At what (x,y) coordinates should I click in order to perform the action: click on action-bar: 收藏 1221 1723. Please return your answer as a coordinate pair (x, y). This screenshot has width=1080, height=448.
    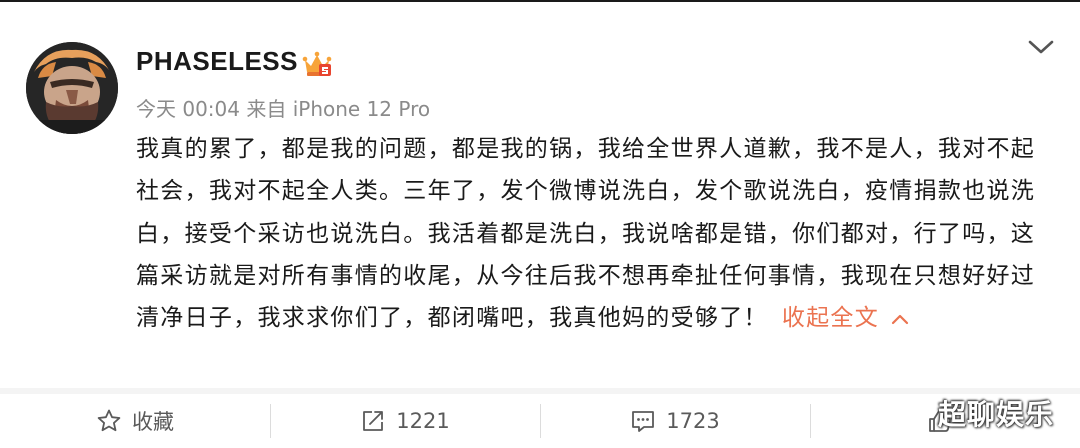
    Looking at the image, I should click on (540, 421).